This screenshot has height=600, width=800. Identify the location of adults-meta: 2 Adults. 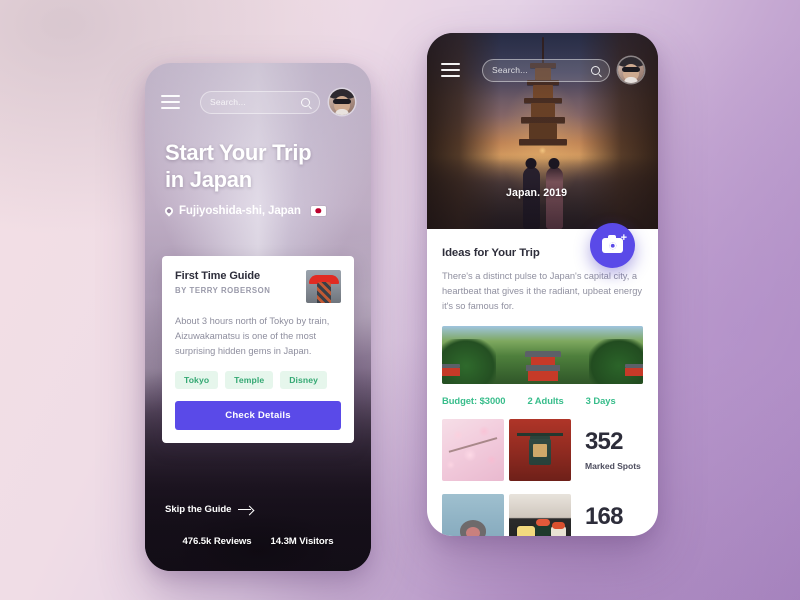
(545, 401).